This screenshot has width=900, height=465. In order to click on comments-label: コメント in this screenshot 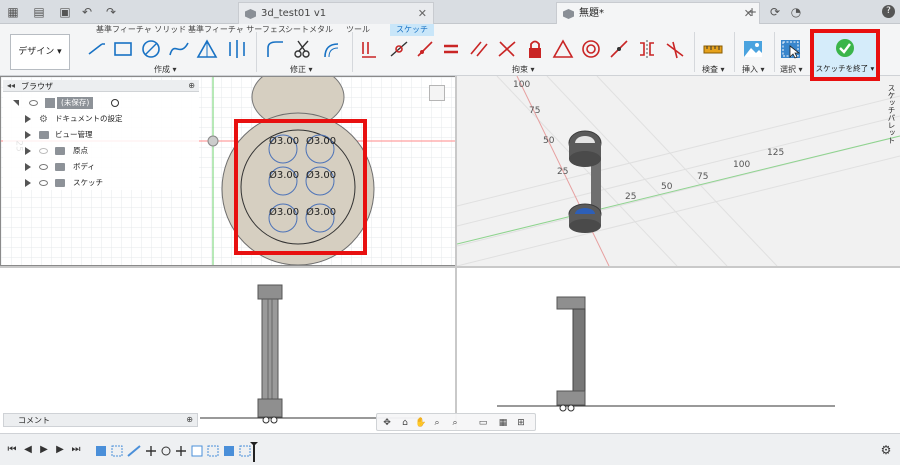, I will do `click(34, 420)`.